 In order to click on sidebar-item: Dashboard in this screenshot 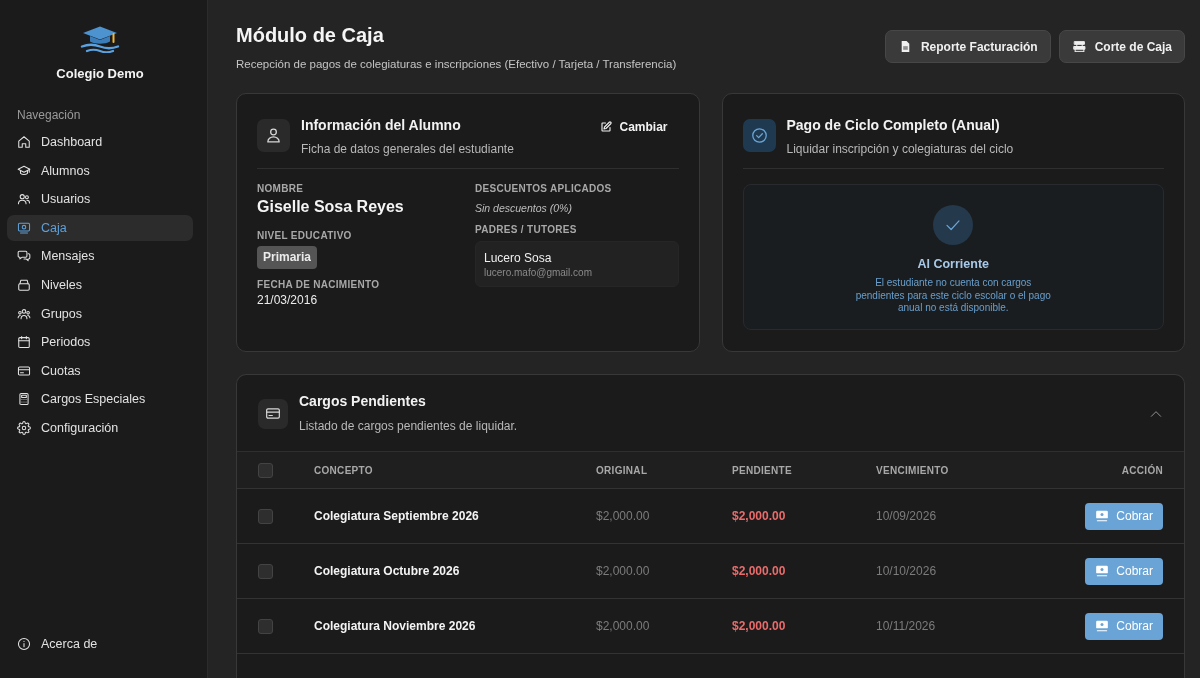, I will do `click(100, 142)`.